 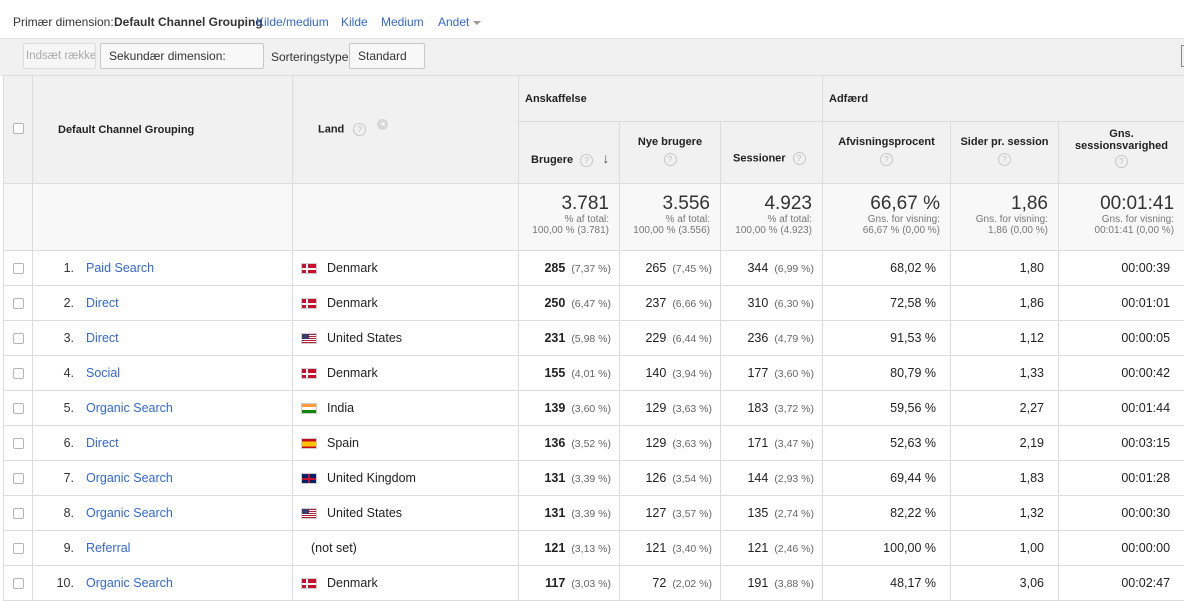 What do you see at coordinates (757, 583) in the screenshot?
I see `row-sessions: 191` at bounding box center [757, 583].